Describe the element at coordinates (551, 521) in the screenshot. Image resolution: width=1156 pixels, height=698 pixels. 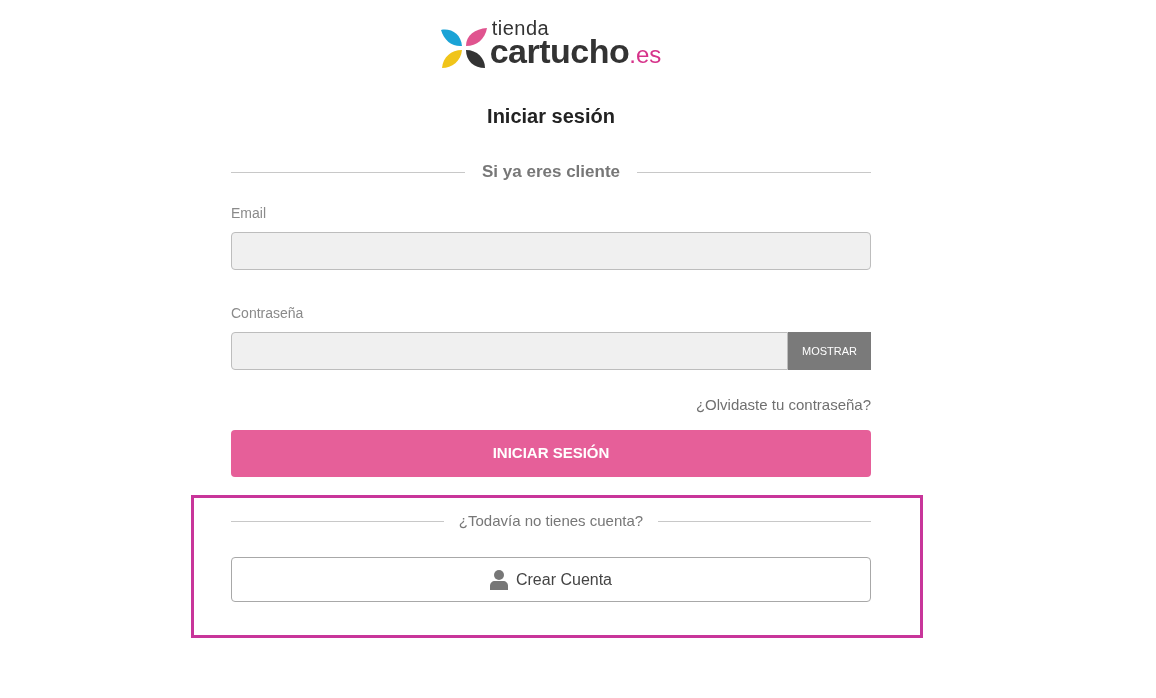
I see `section-heading: ¿Todavía no tienes cuenta?` at that location.